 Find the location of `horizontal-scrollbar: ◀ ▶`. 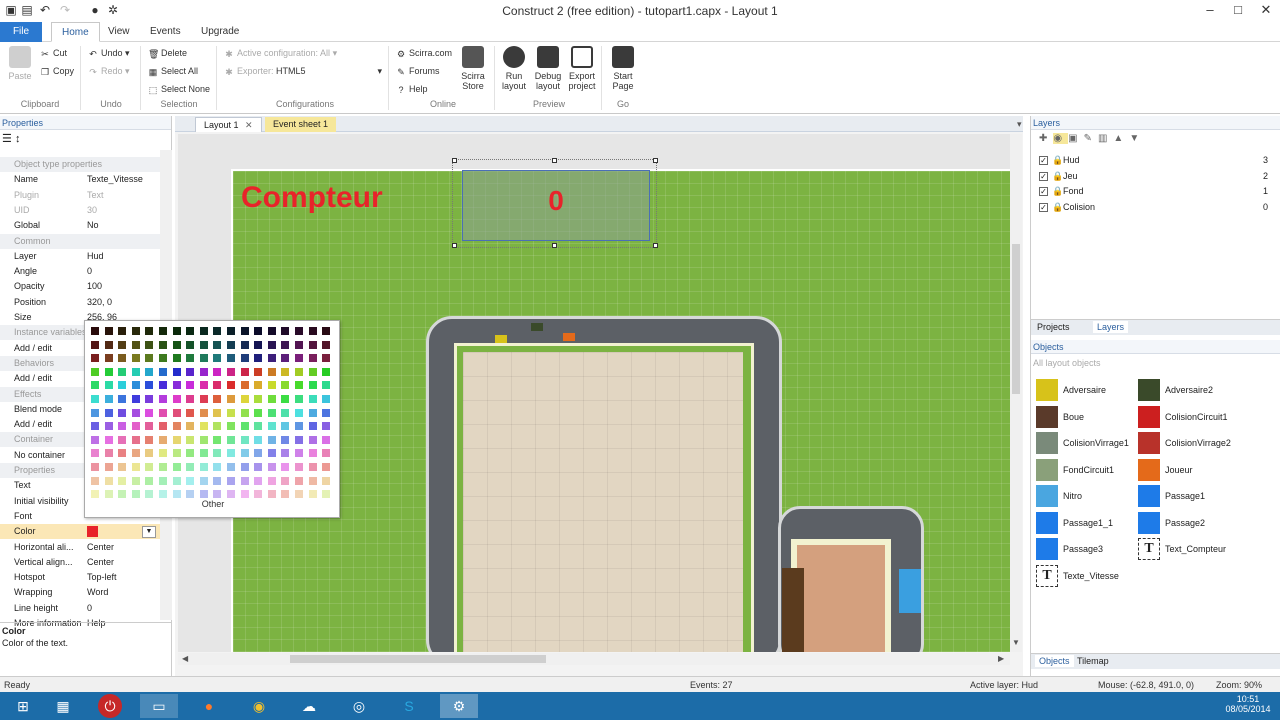

horizontal-scrollbar: ◀ ▶ is located at coordinates (594, 659).